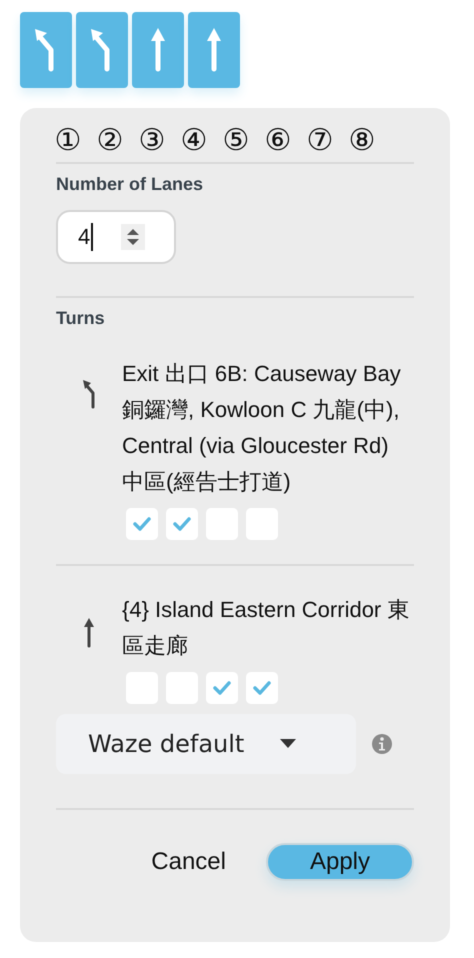  What do you see at coordinates (194, 141) in the screenshot?
I see `lane-number: ④` at bounding box center [194, 141].